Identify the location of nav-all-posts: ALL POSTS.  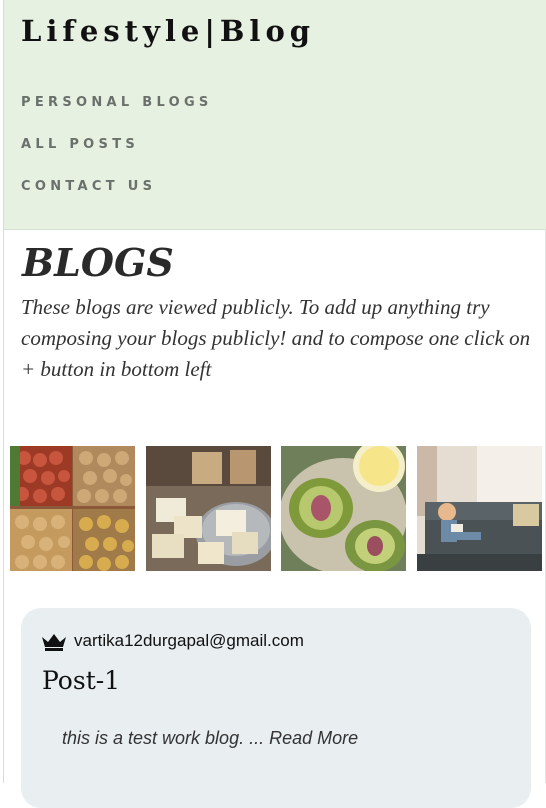
(80, 144).